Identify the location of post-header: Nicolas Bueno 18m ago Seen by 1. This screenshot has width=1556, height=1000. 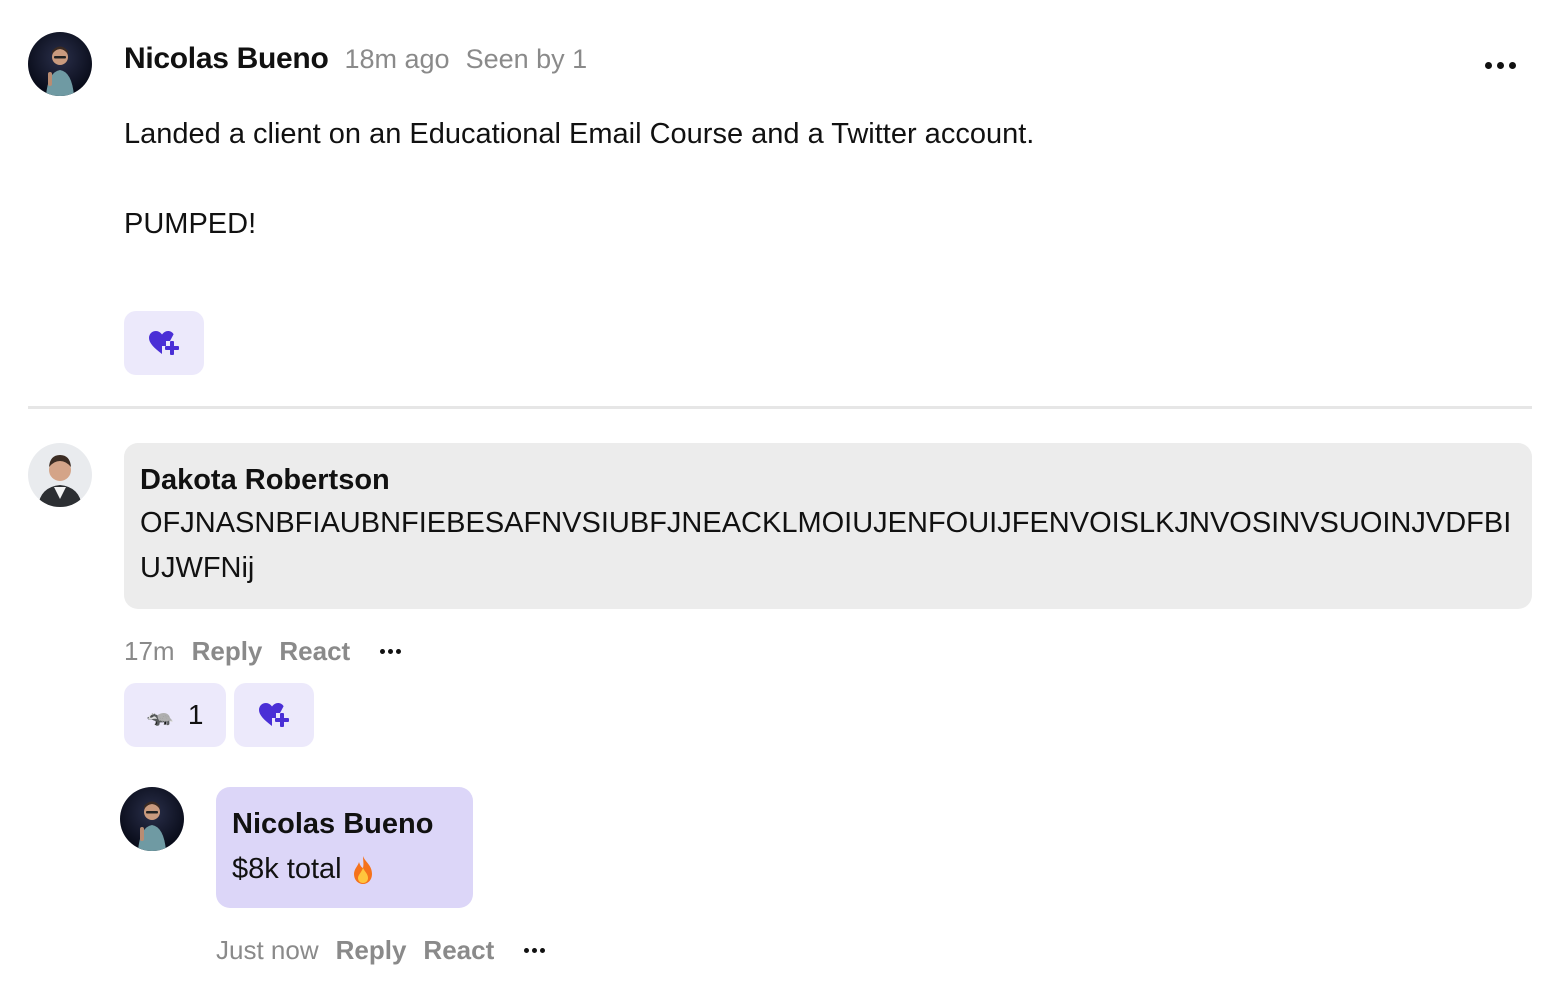
(355, 59).